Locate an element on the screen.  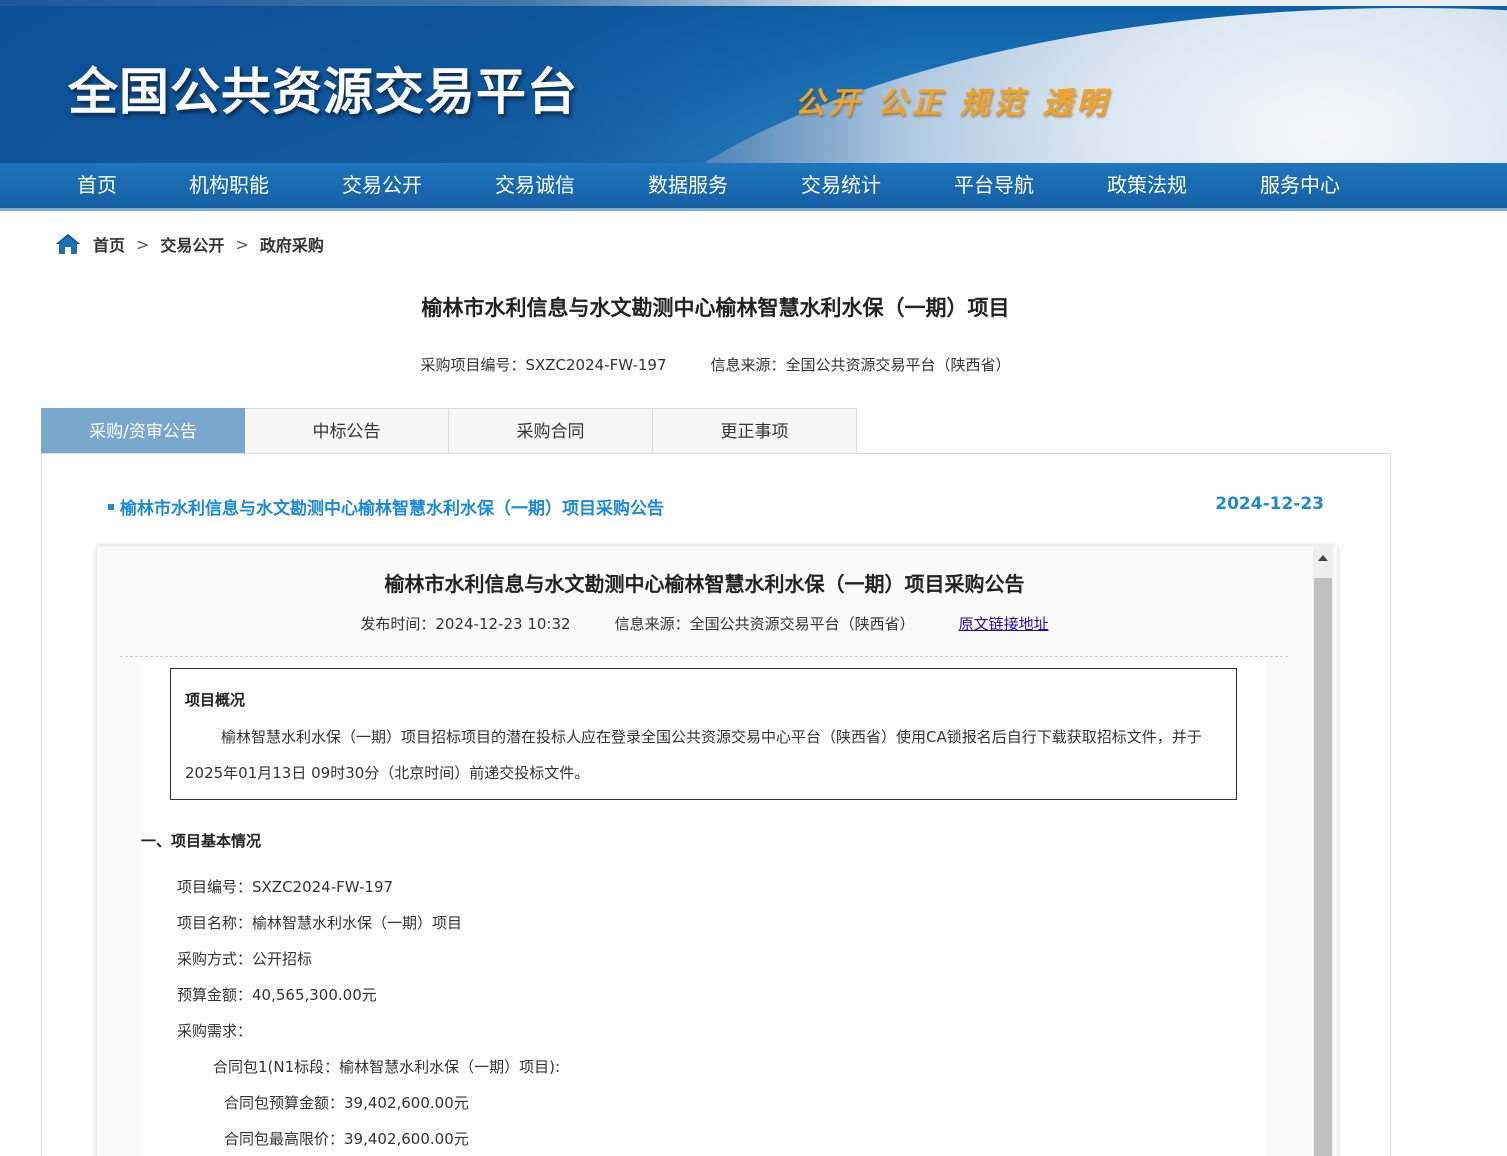
tab-award-notice: 中标公告 is located at coordinates (347, 431).